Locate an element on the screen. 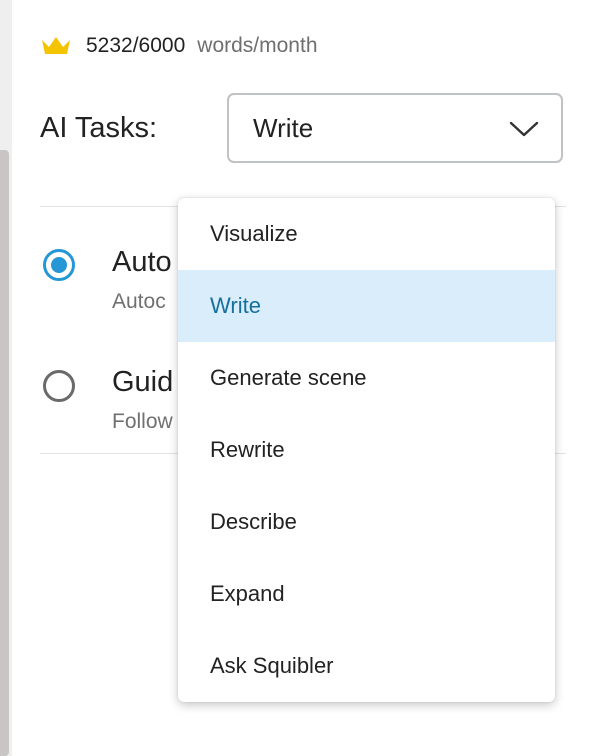 The height and width of the screenshot is (756, 598). auto-mode-description: Autoc is located at coordinates (139, 301).